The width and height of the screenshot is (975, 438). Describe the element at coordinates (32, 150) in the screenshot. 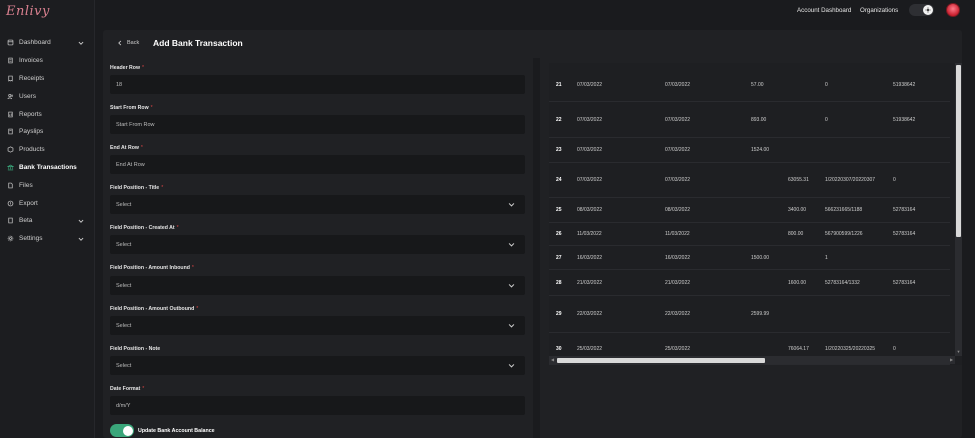

I see `sidebar-item-label: Products` at that location.